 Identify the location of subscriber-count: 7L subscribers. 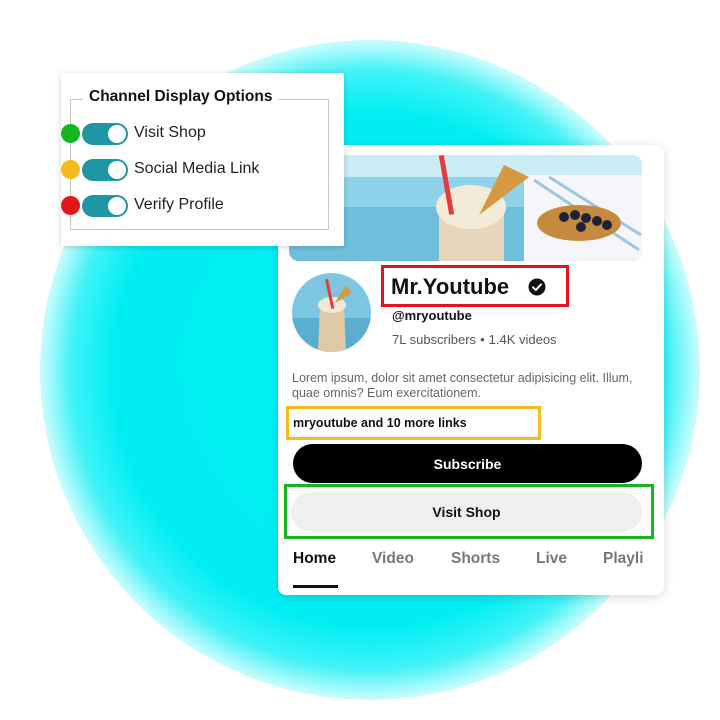
(434, 339).